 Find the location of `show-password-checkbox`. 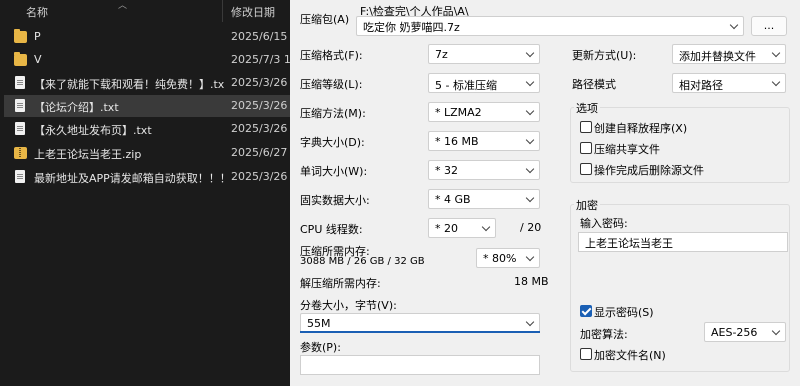

show-password-checkbox is located at coordinates (586, 311).